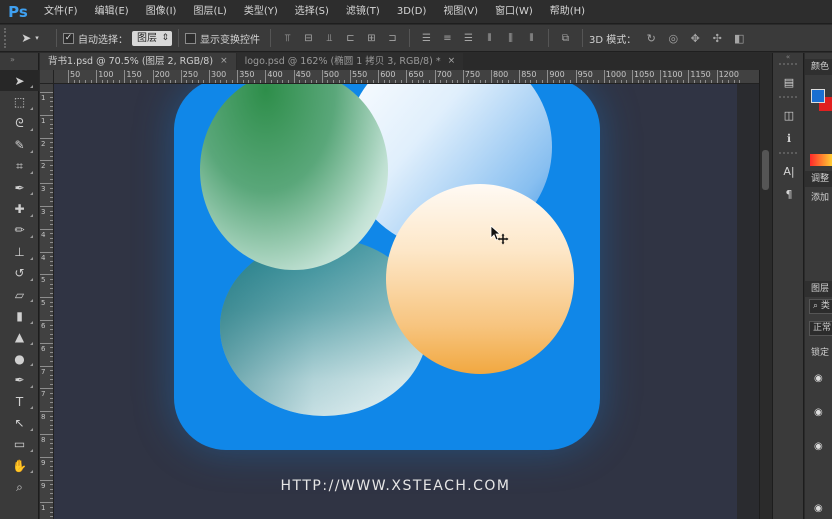 The image size is (832, 519). What do you see at coordinates (329, 38) in the screenshot?
I see `align-bottom-icon: ⫫` at bounding box center [329, 38].